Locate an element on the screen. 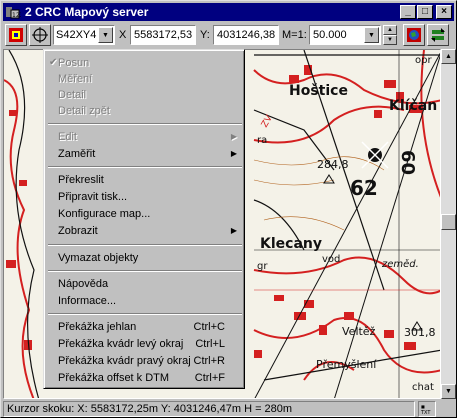 The image size is (457, 418). menu-item-label: Překreslit is located at coordinates (81, 180).